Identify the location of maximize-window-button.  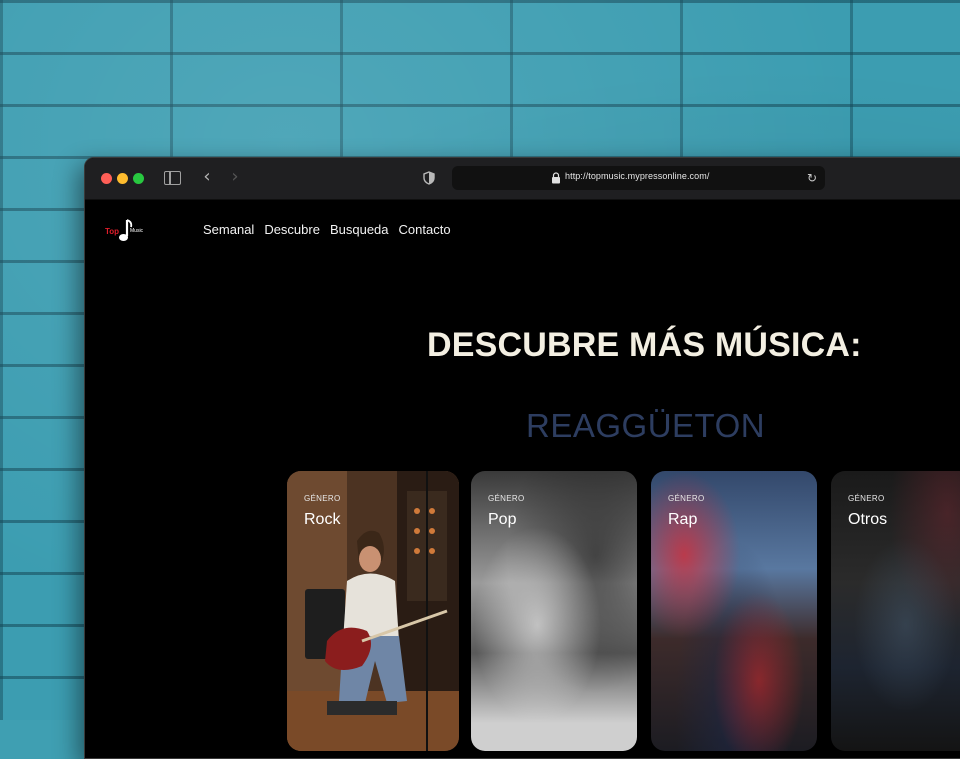
(138, 178).